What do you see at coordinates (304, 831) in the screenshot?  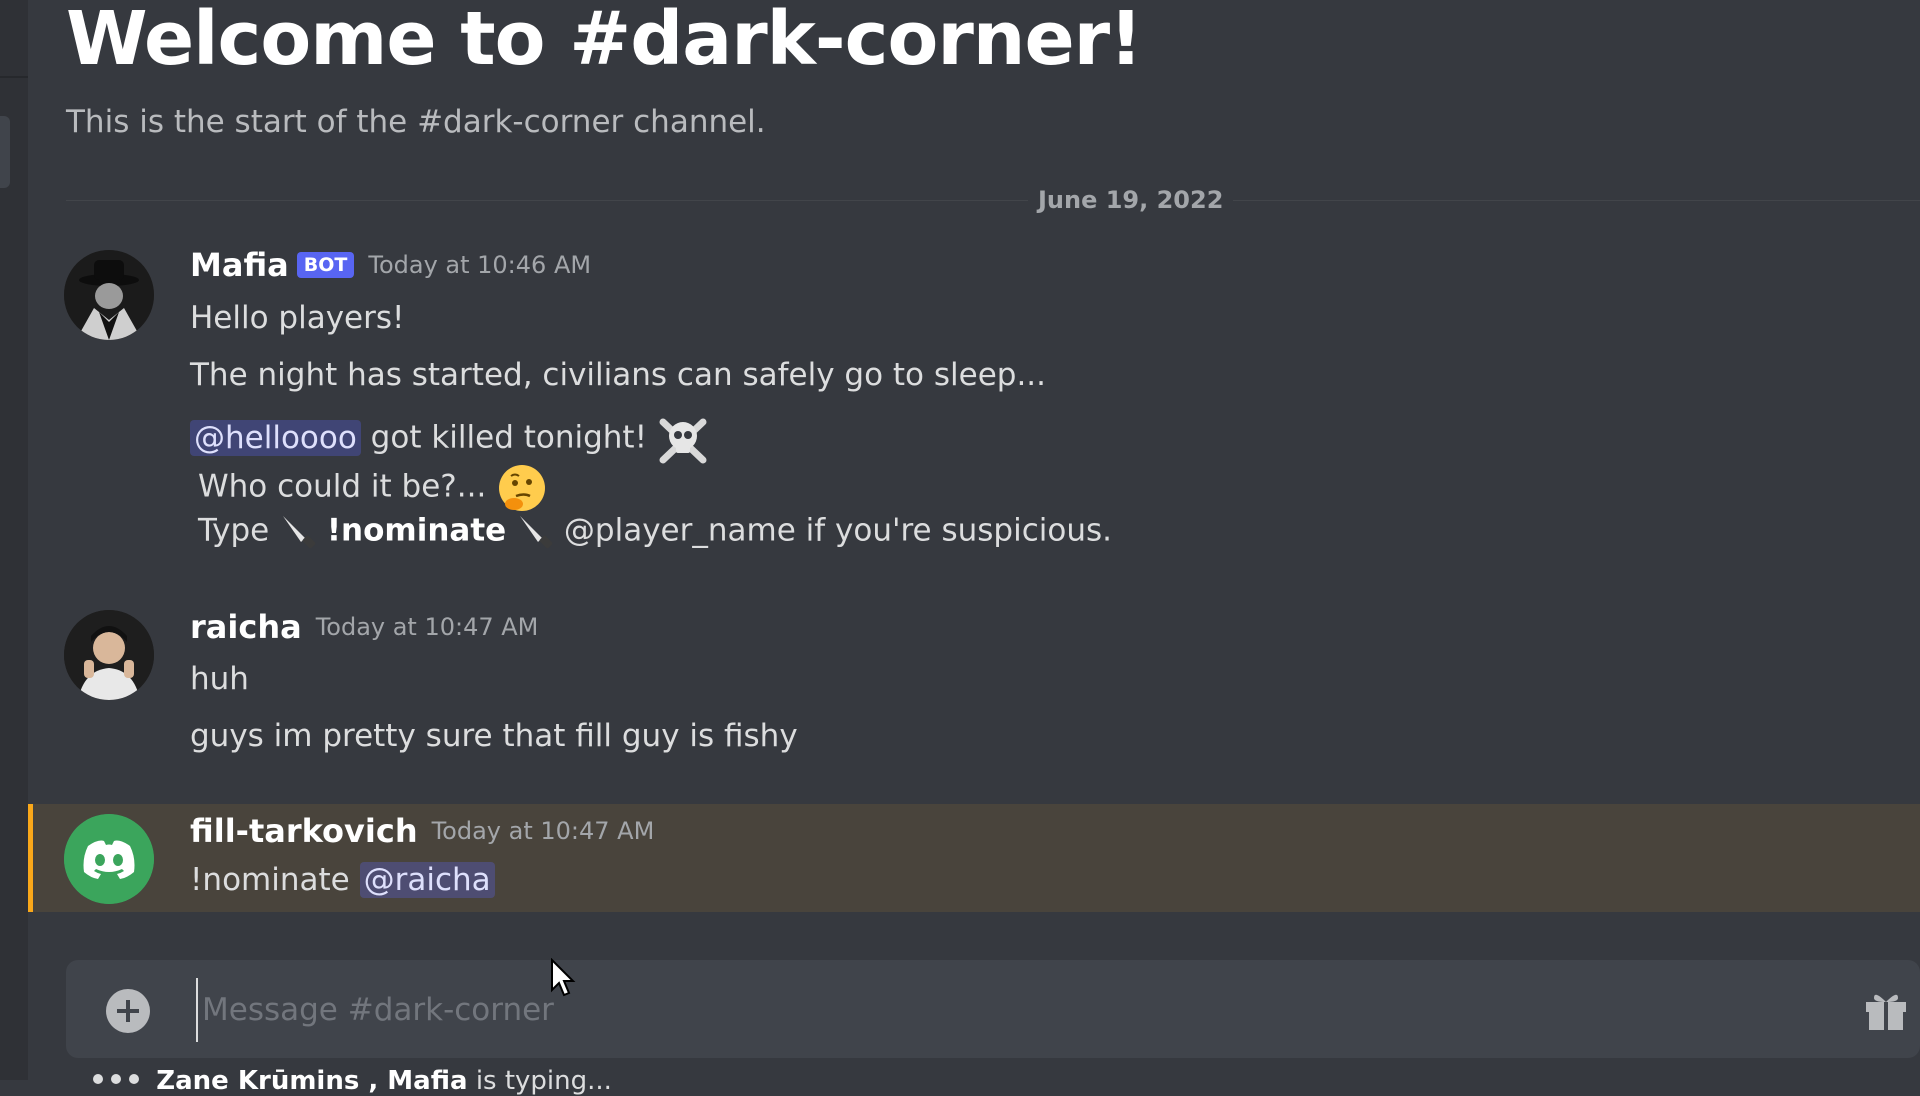 I see `username: fill-tarkovich` at bounding box center [304, 831].